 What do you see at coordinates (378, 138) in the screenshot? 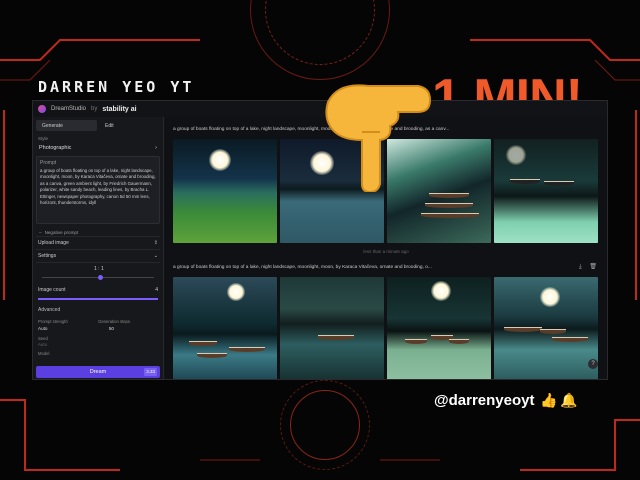
I see `pointing-hand-emoji` at bounding box center [378, 138].